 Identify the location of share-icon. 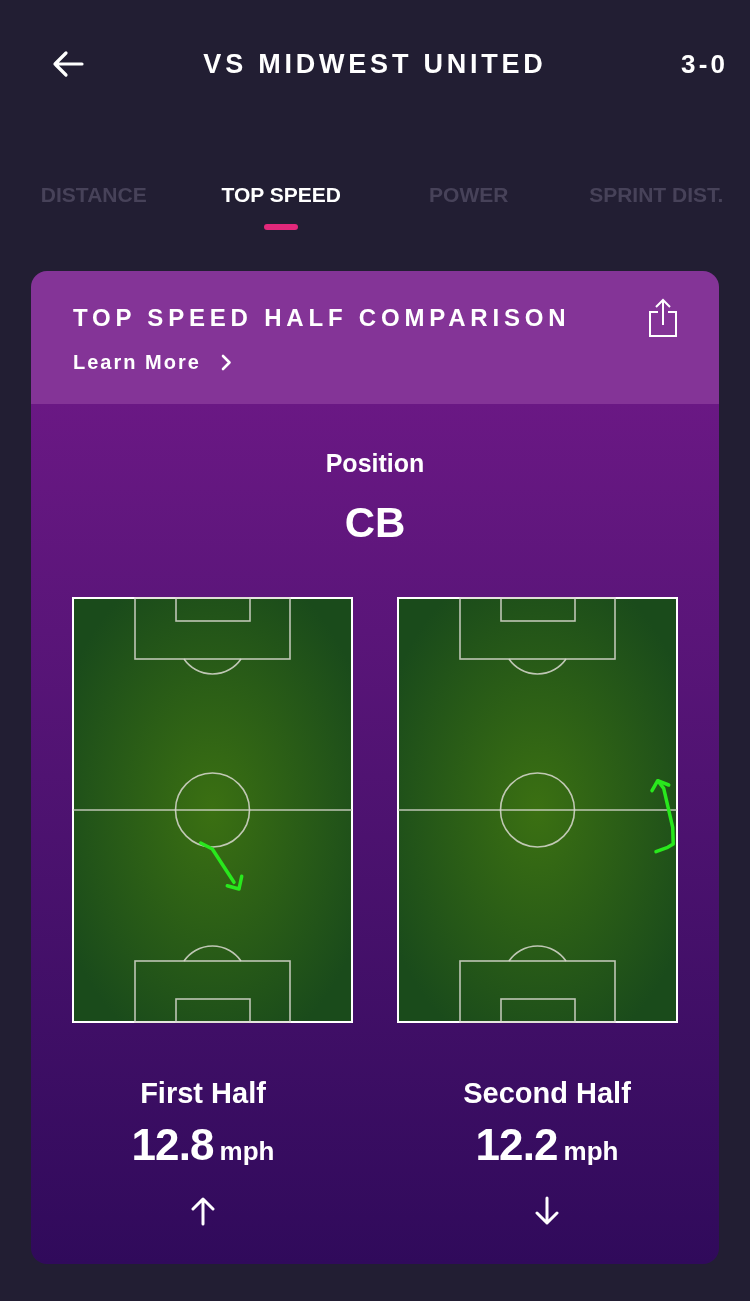
(663, 318).